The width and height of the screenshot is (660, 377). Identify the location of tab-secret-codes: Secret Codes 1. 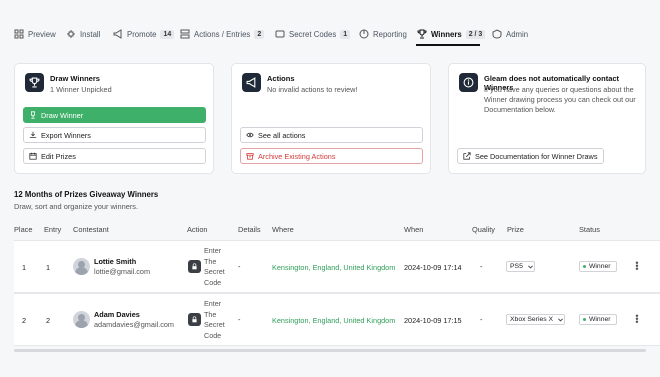
(313, 34).